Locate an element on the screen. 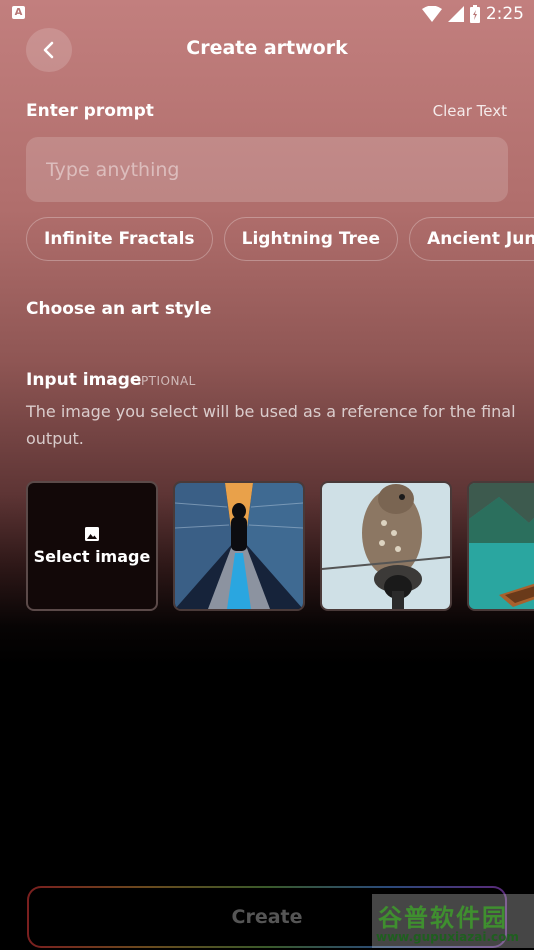  prompt-input is located at coordinates (267, 169).